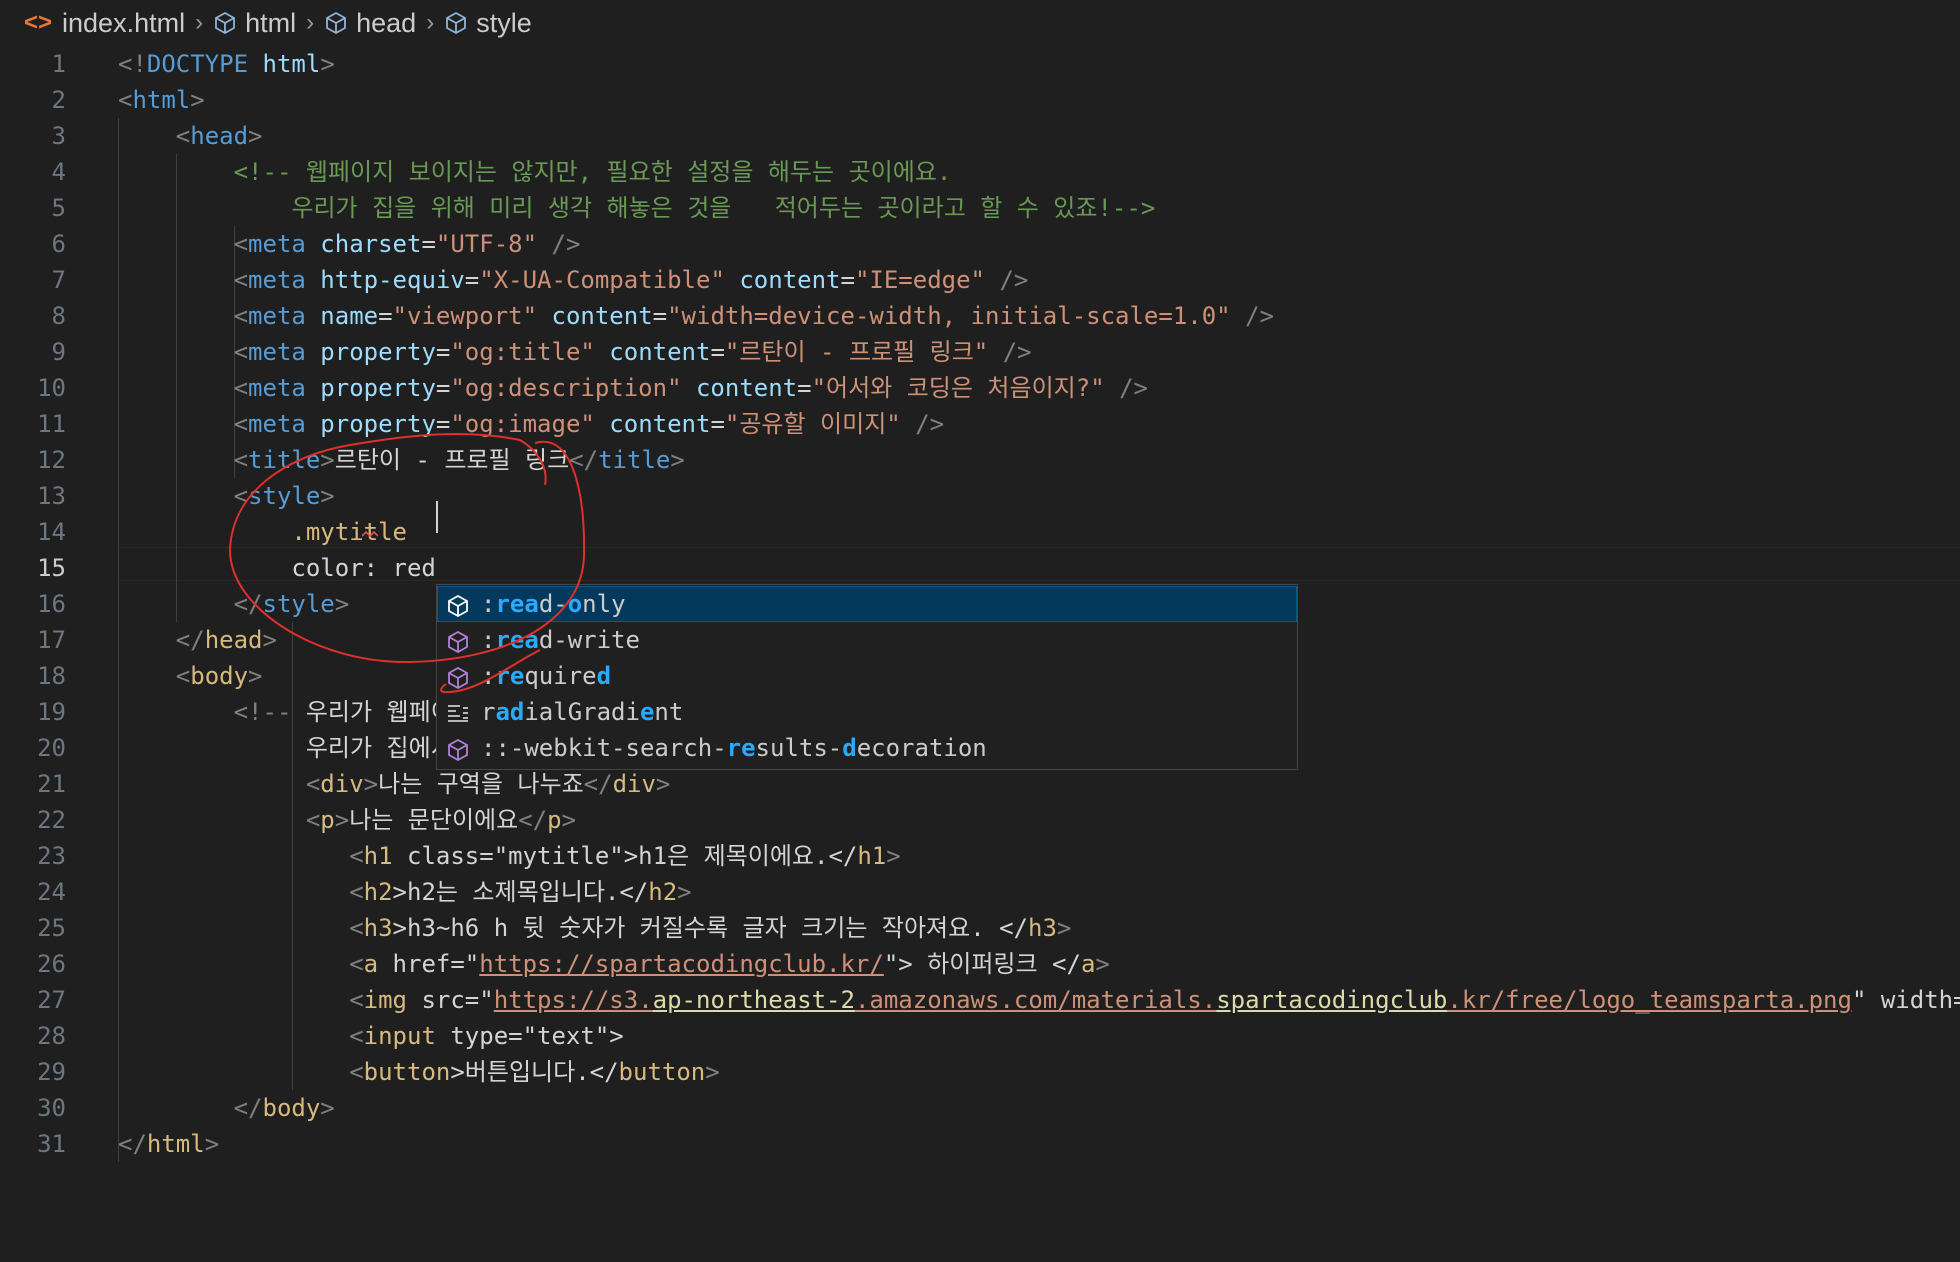 Image resolution: width=1960 pixels, height=1262 pixels. Describe the element at coordinates (269, 712) in the screenshot. I see `code-token: <!--` at that location.